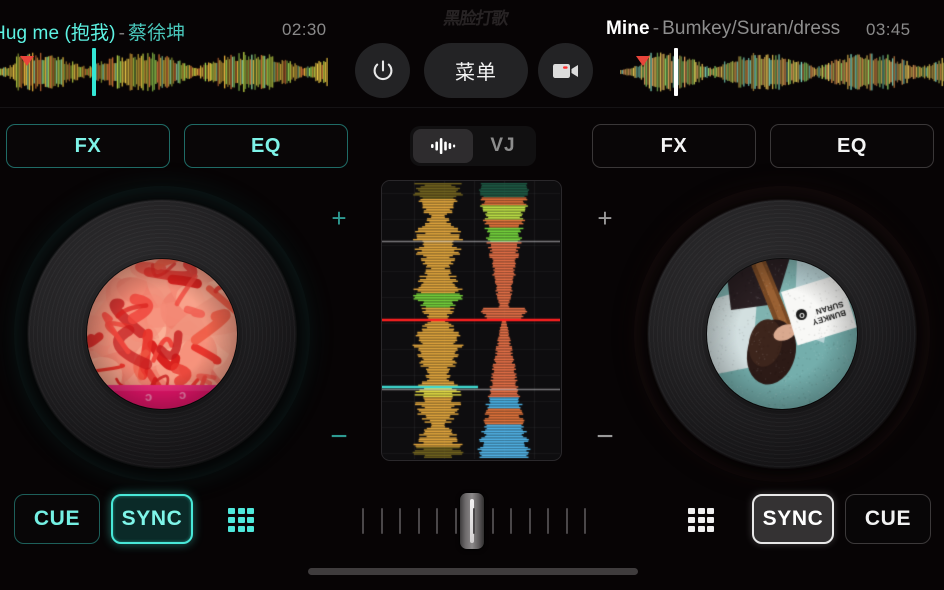  I want to click on deck-a-cue-button: CUE, so click(57, 519).